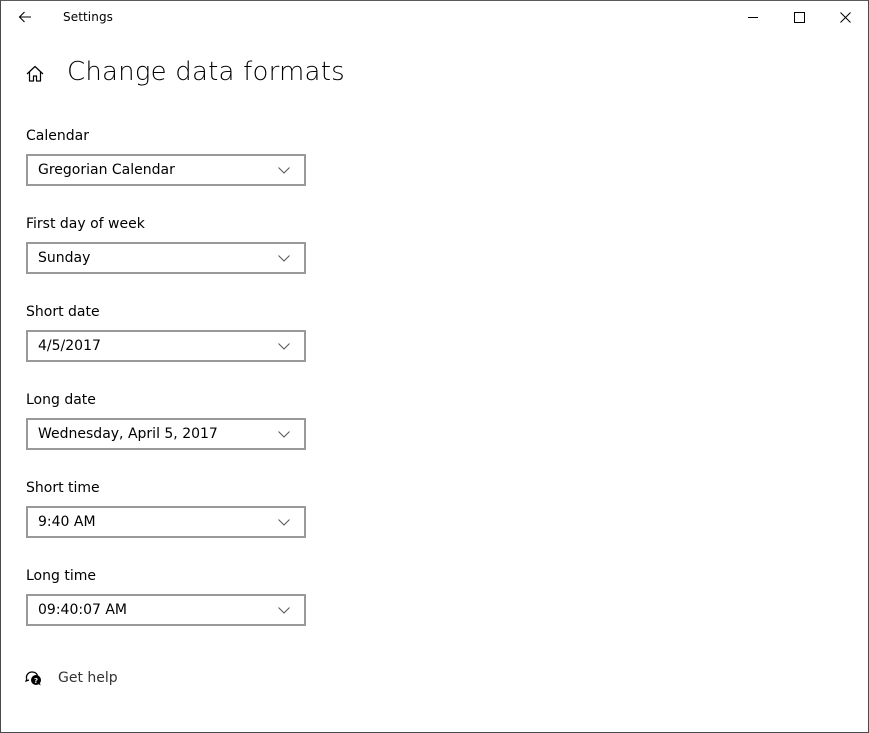 The height and width of the screenshot is (733, 869). Describe the element at coordinates (128, 434) in the screenshot. I see `long-date-value: Wednesday, April 5, 2017` at that location.